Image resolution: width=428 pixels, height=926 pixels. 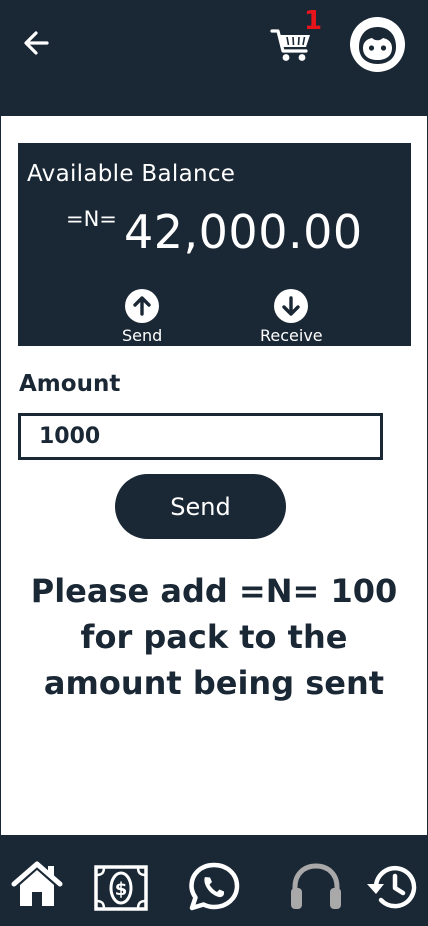 I want to click on fee-notice-line-2: for pack to the, so click(x=214, y=637).